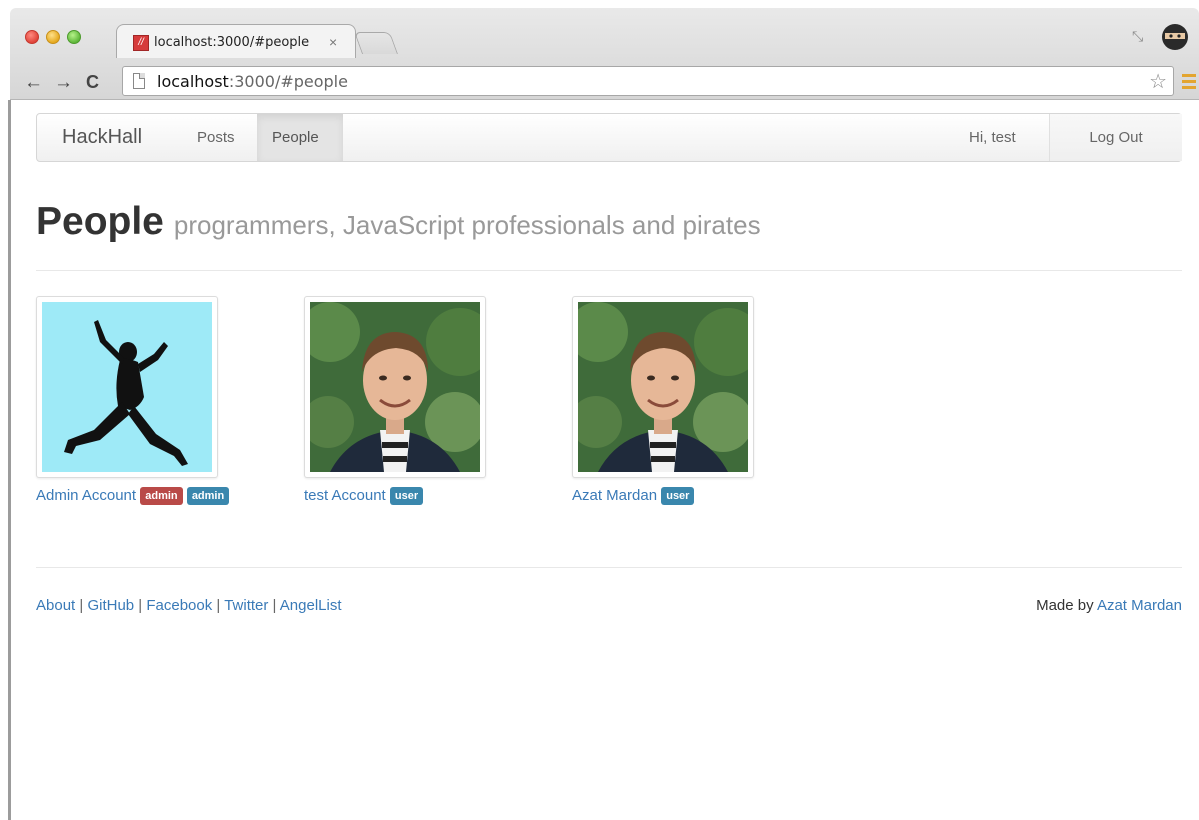  I want to click on footer-facebook-link: Facebook, so click(179, 605).